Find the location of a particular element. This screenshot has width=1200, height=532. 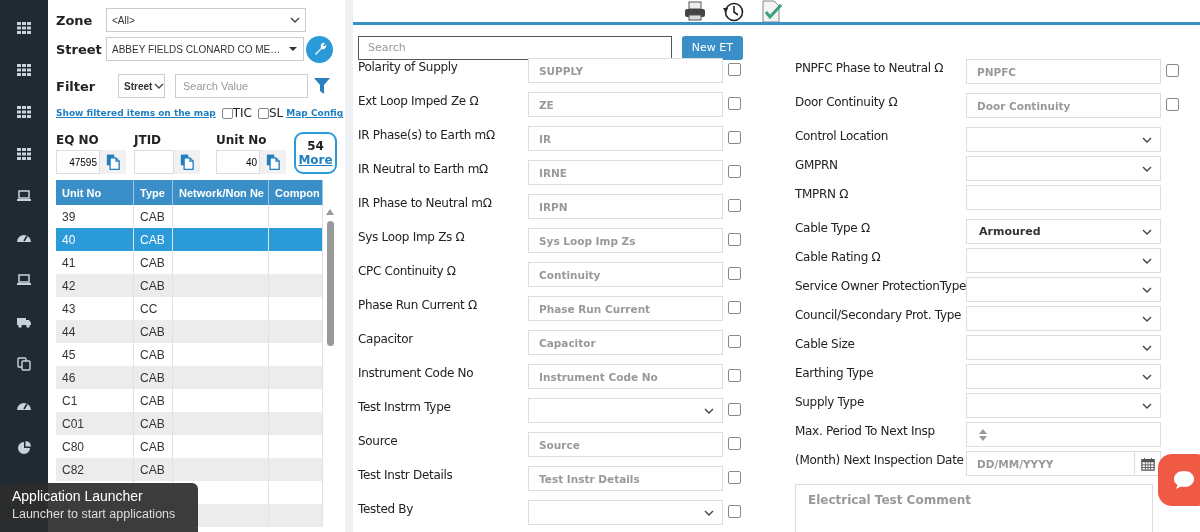

tooltip-title: Application Launcher is located at coordinates (78, 496).